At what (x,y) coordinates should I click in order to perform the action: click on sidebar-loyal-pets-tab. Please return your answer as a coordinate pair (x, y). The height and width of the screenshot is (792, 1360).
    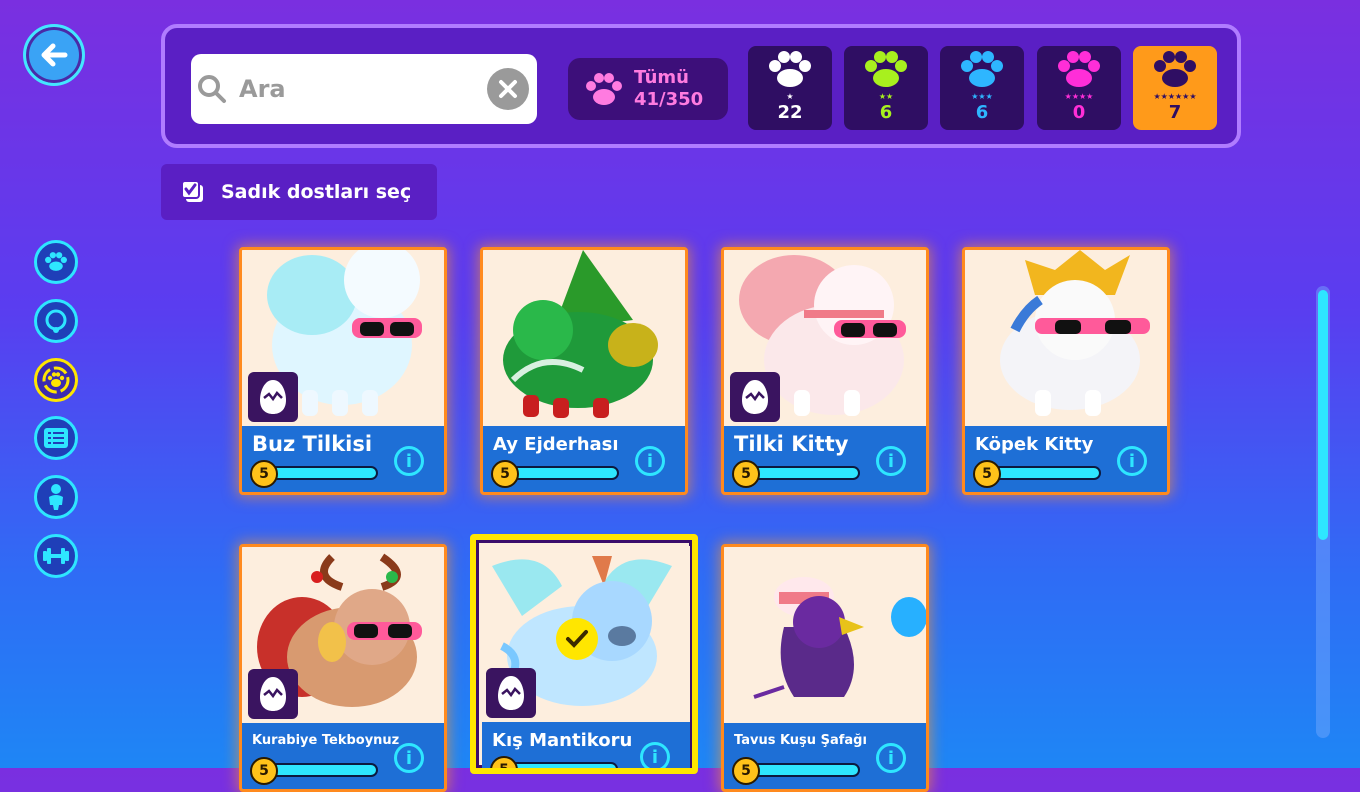
    Looking at the image, I should click on (56, 380).